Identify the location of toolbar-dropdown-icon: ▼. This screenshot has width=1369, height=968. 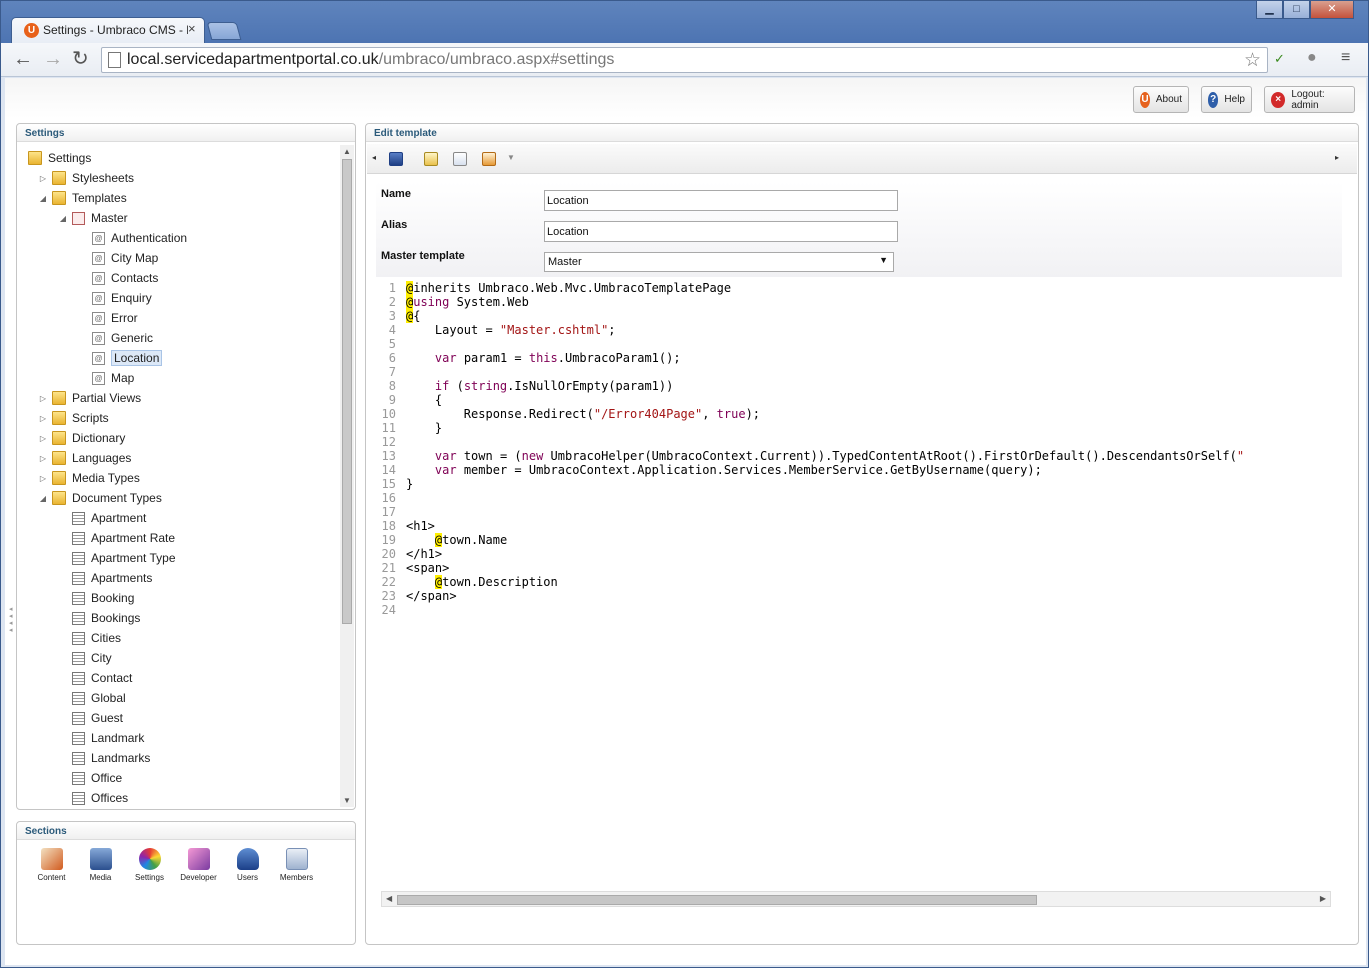
(514, 160).